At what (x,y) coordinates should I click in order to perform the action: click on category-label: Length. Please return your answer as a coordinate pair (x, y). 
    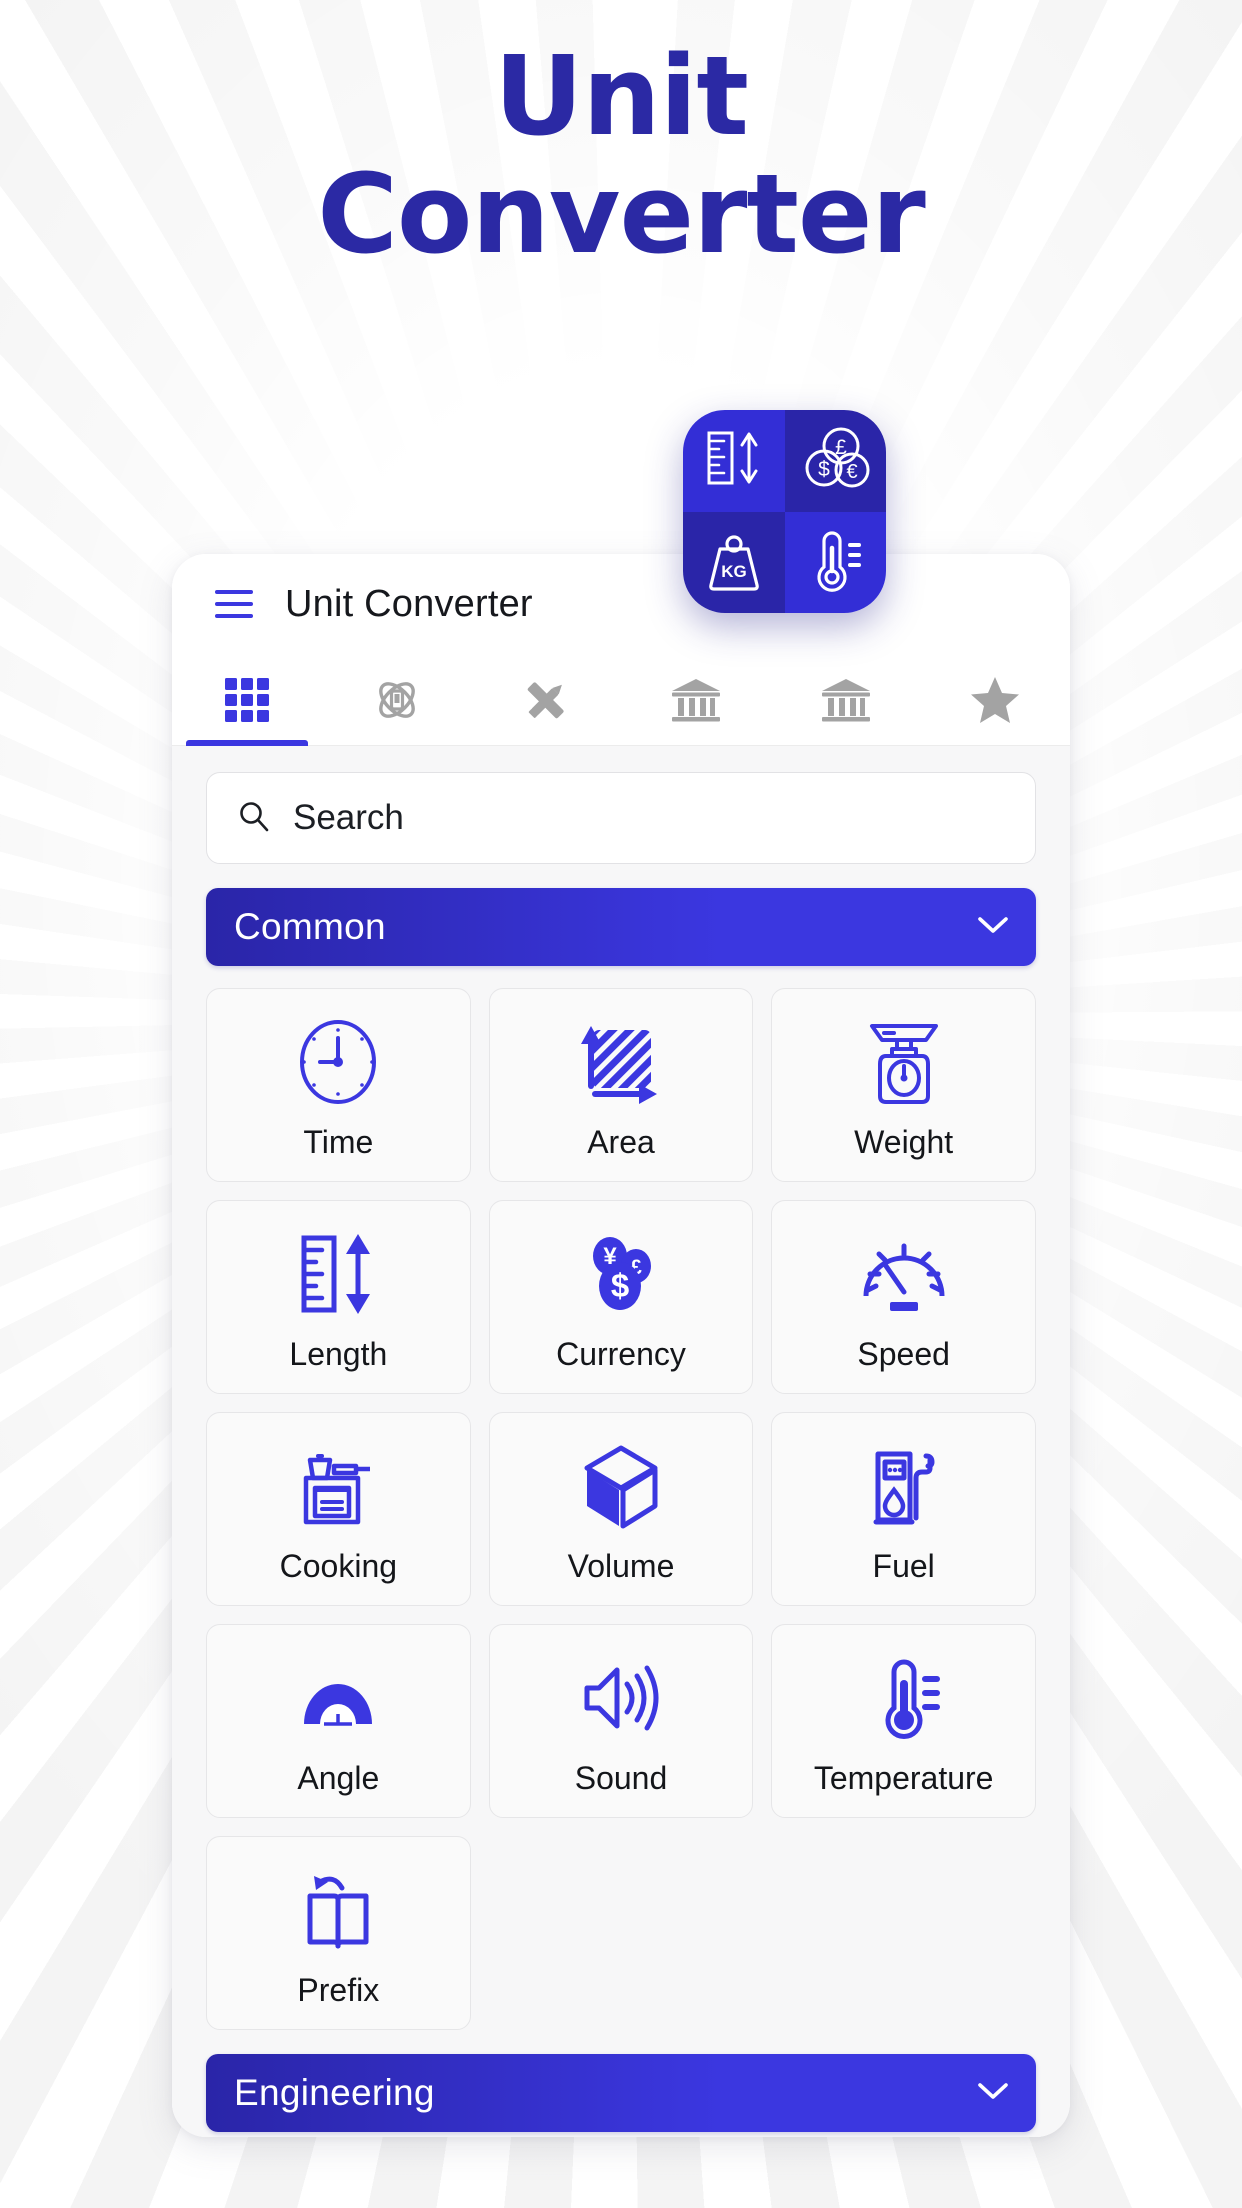
    Looking at the image, I should click on (338, 1353).